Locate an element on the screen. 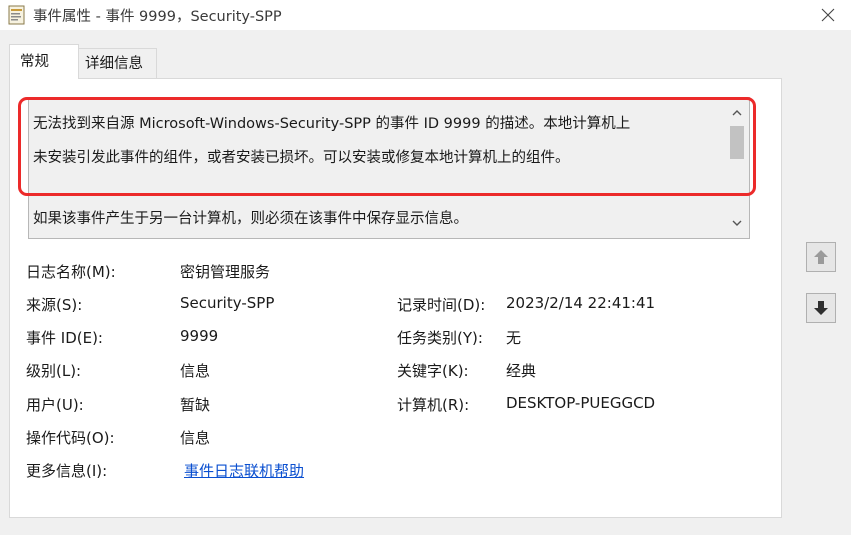 This screenshot has height=535, width=851. computer-label: 计算机(R): is located at coordinates (433, 405).